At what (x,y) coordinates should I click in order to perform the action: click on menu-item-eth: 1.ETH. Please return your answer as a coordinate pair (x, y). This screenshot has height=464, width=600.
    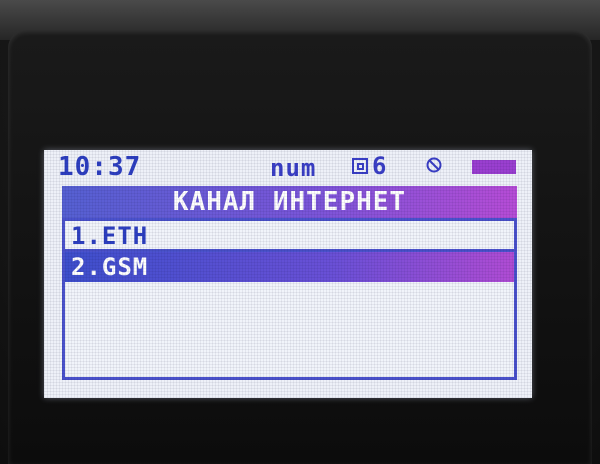
    Looking at the image, I should click on (289, 236).